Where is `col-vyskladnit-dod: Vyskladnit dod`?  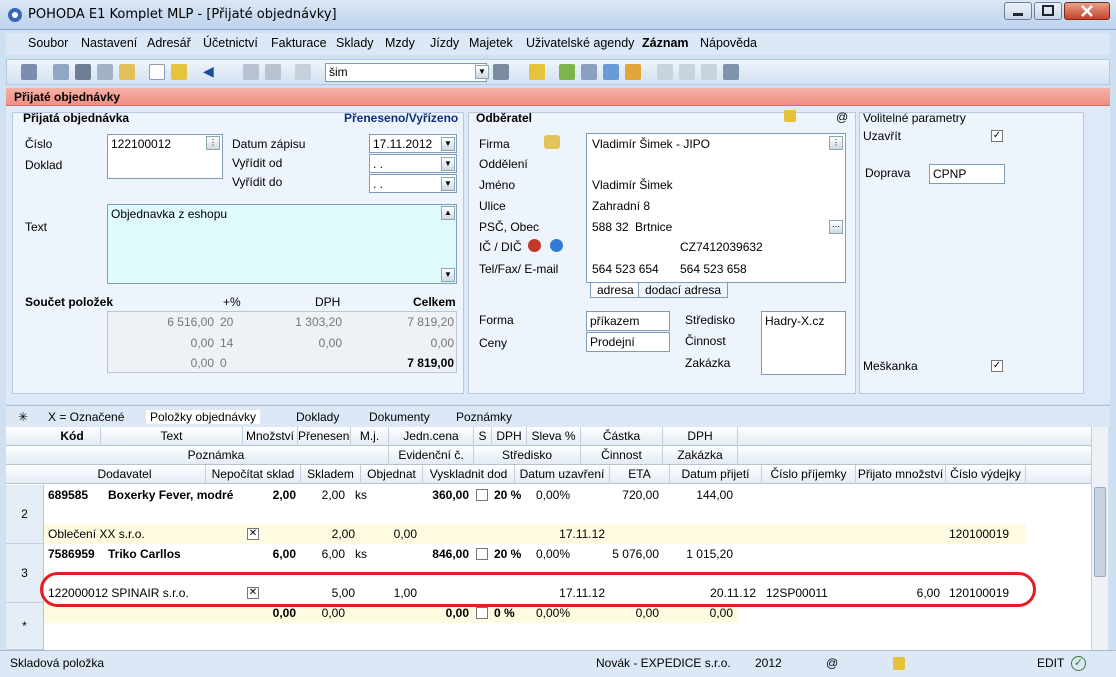
col-vyskladnit-dod: Vyskladnit dod is located at coordinates (469, 474).